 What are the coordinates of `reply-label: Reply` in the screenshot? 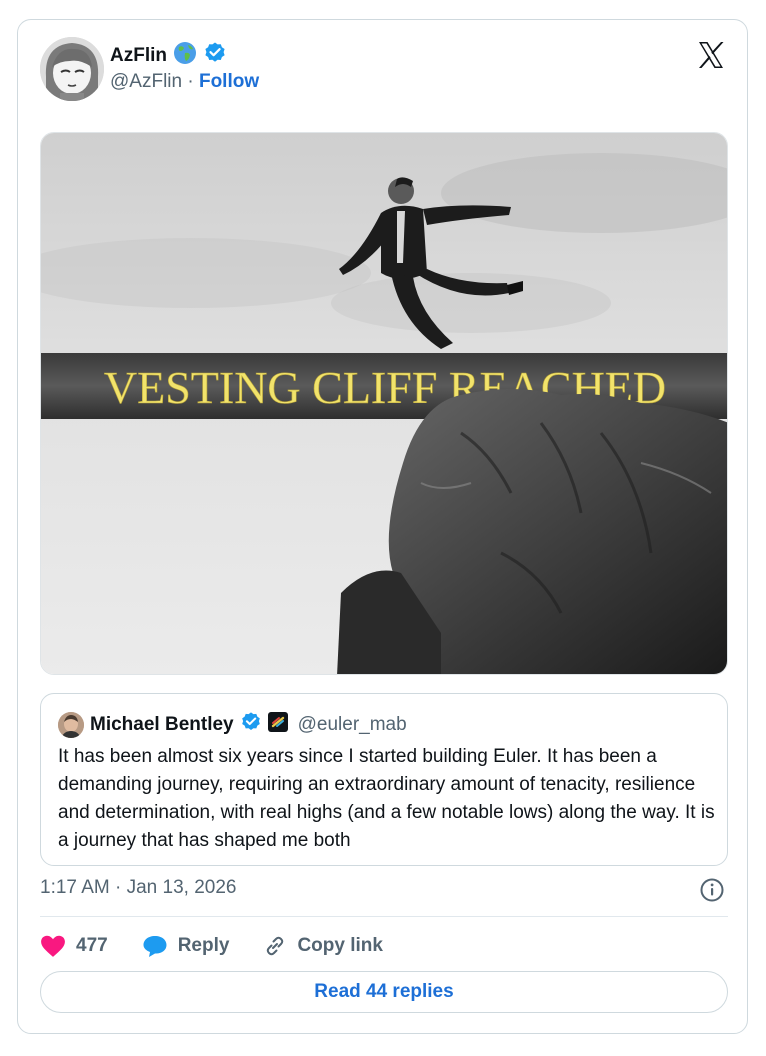 It's located at (203, 945).